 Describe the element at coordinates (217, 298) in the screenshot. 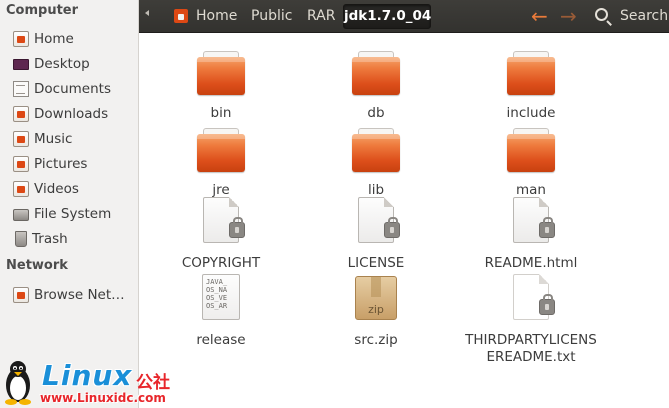

I see `preview-line: OS_VE` at that location.